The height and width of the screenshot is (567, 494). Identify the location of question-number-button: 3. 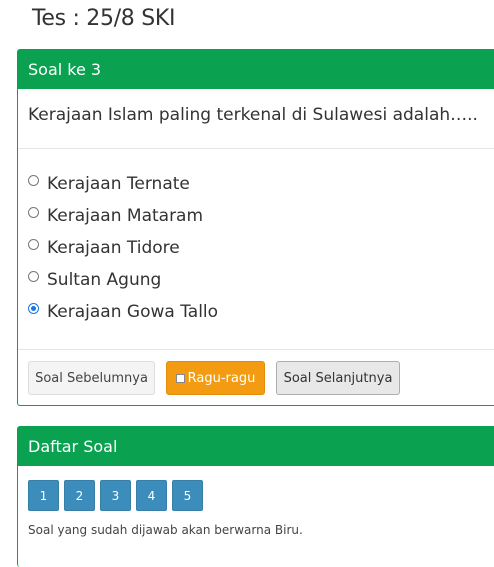
(115, 495).